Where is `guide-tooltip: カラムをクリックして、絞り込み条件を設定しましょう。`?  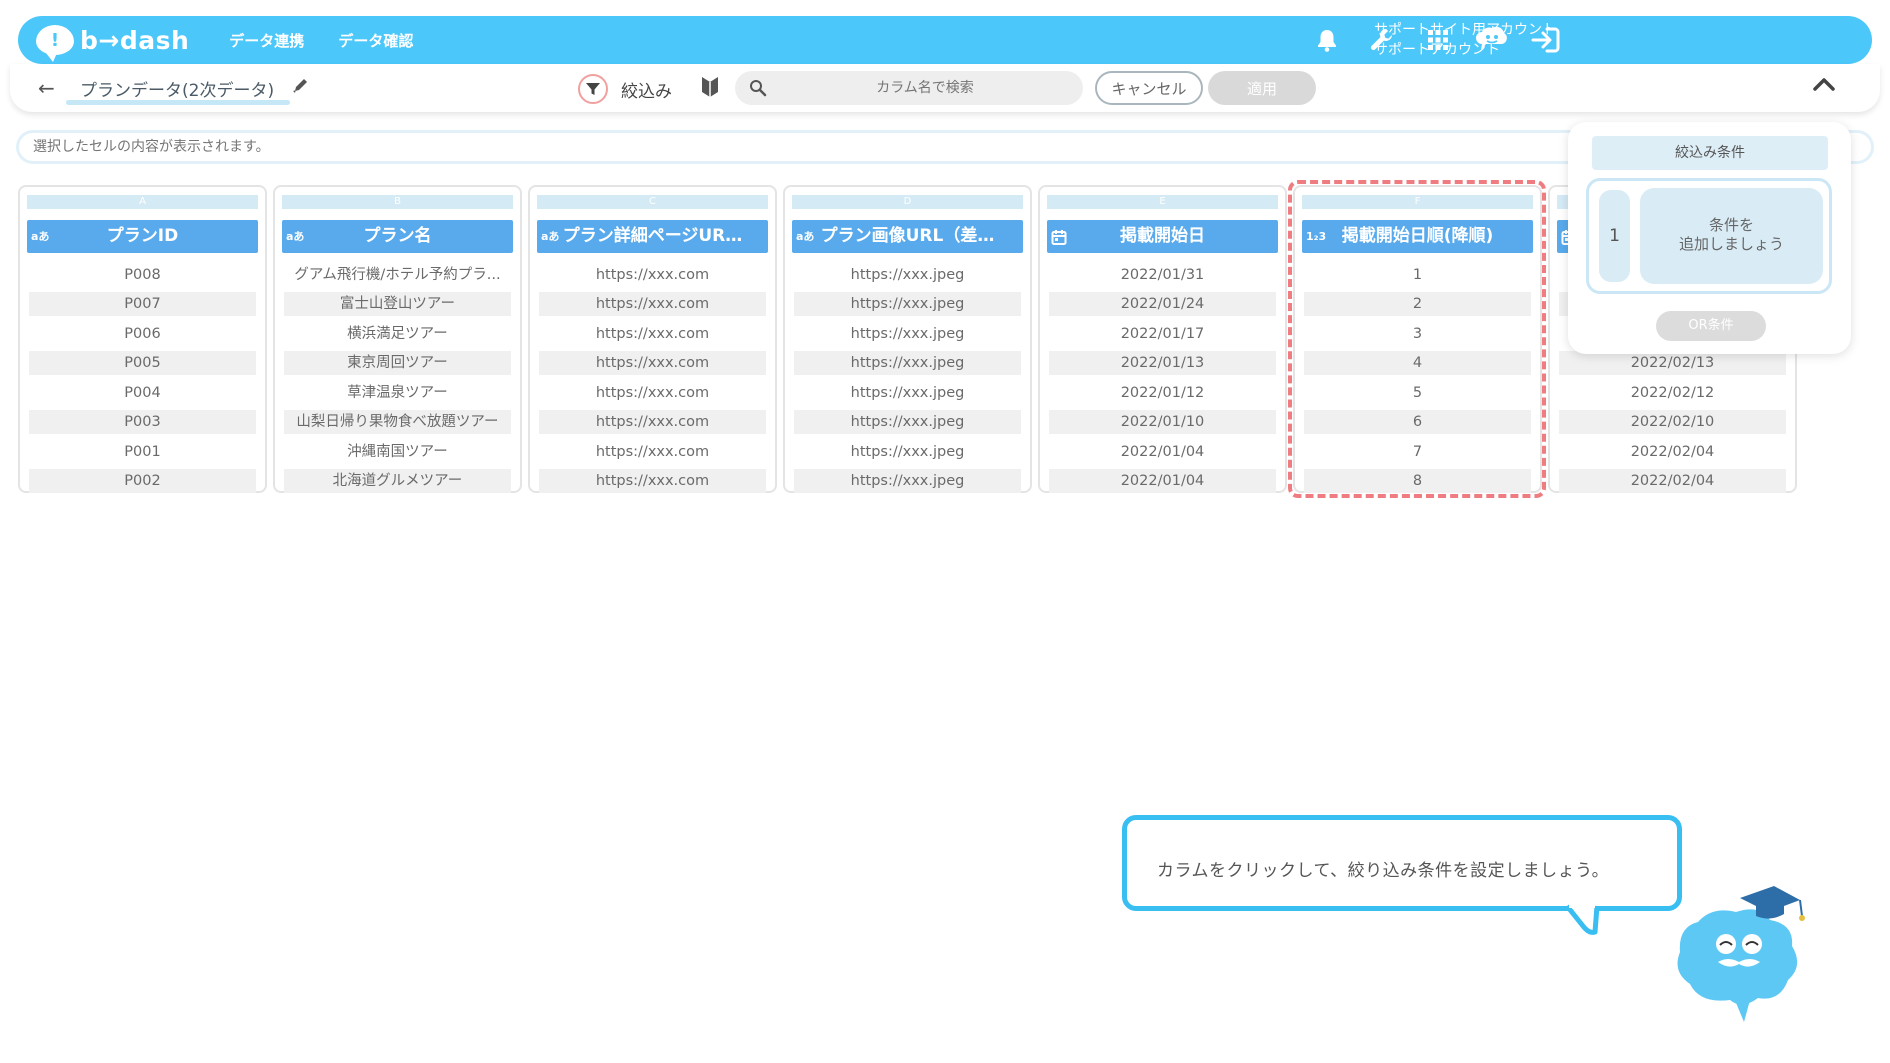 guide-tooltip: カラムをクリックして、絞り込み条件を設定しましょう。 is located at coordinates (1402, 863).